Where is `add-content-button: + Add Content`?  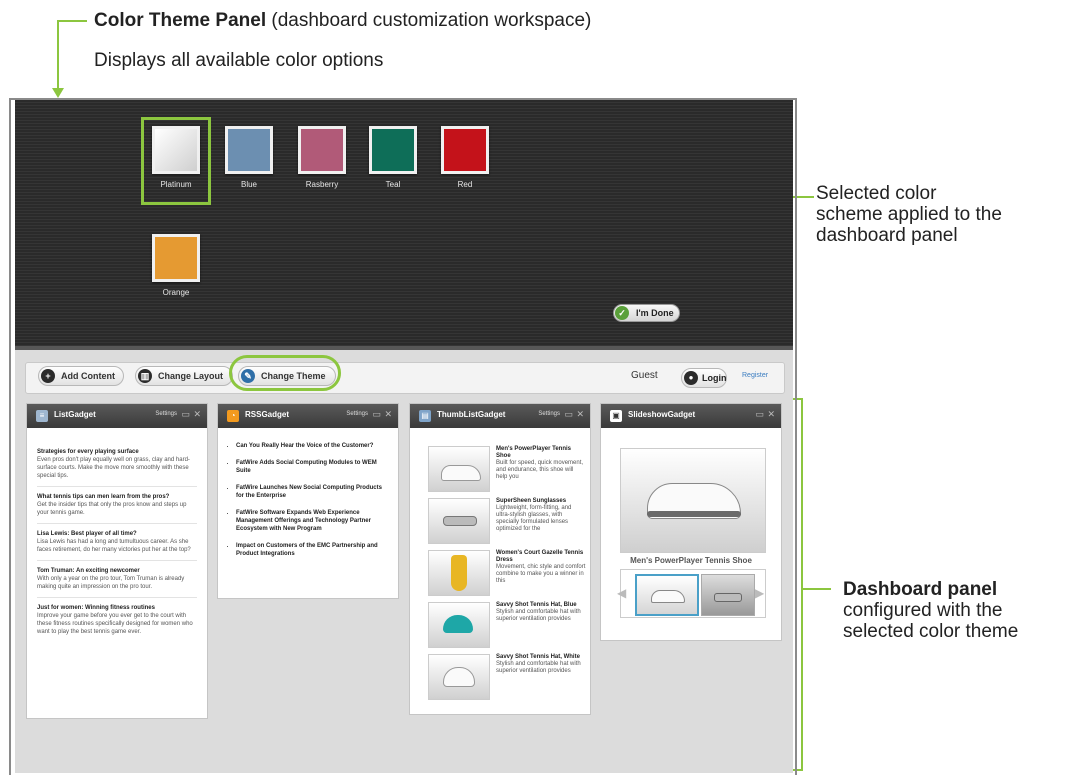
add-content-button: + Add Content is located at coordinates (81, 376).